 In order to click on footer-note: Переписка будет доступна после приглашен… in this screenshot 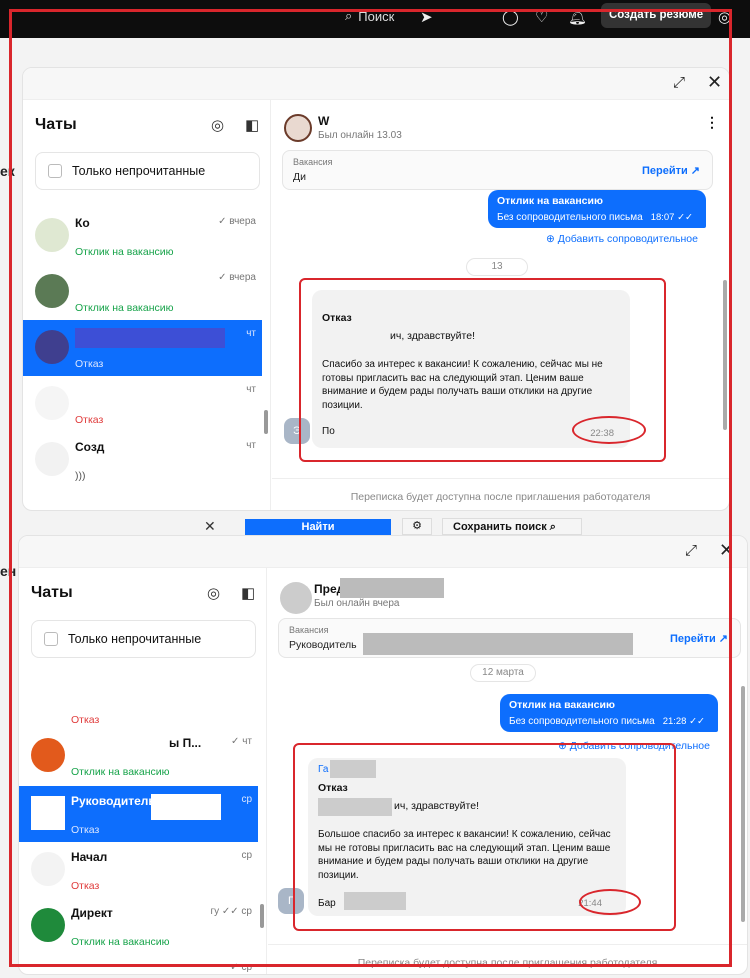, I will do `click(500, 490)`.